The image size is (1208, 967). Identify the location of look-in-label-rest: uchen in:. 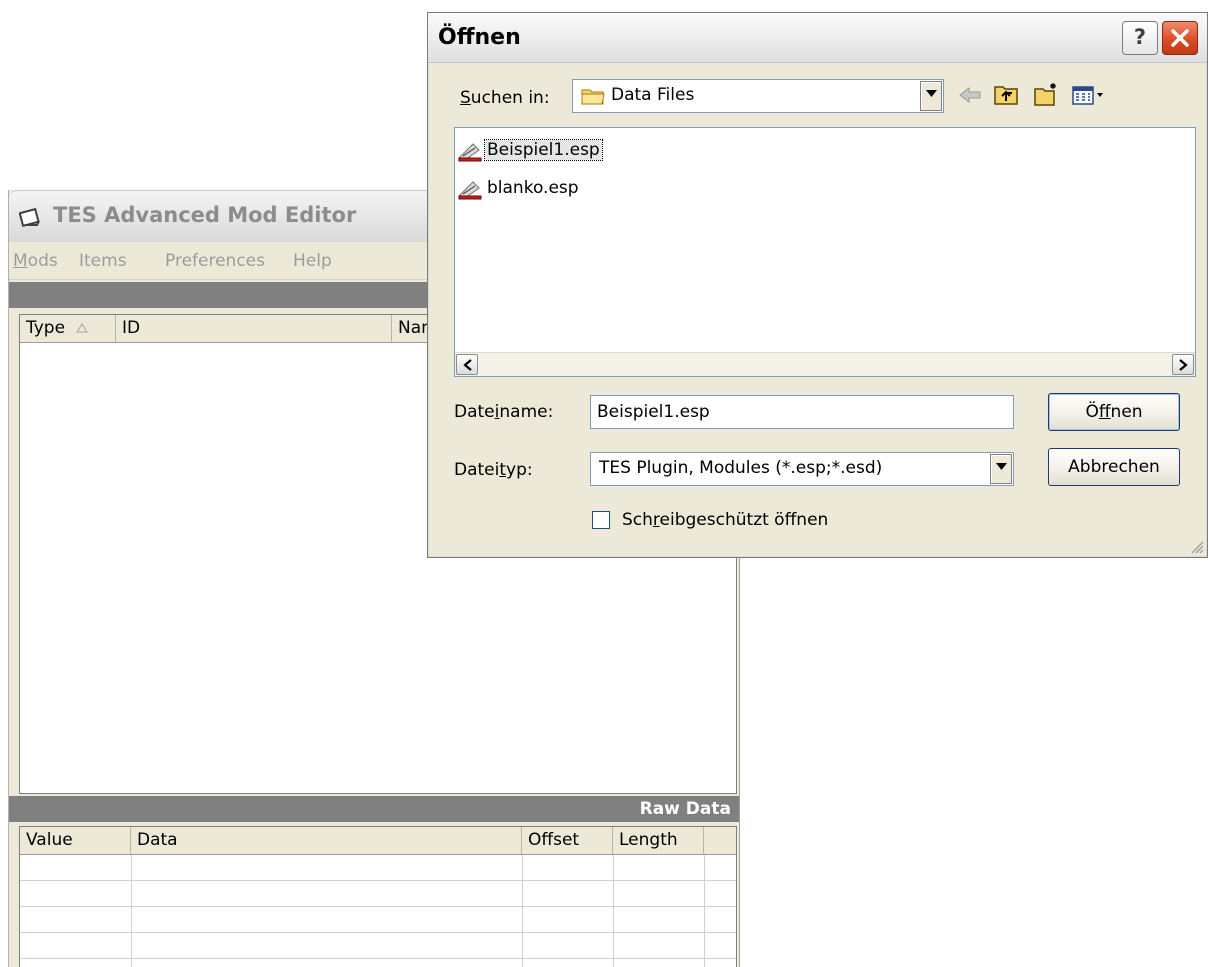
(510, 98).